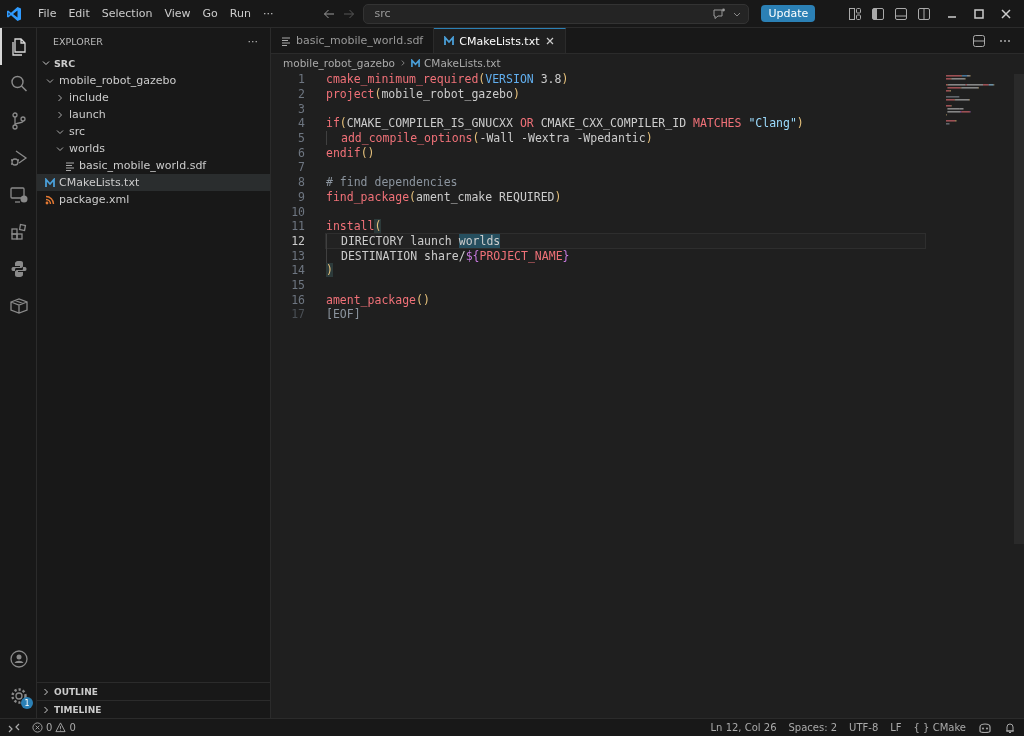 This screenshot has width=1024, height=736. I want to click on code-line: DIRECTORY launch worlds, so click(421, 240).